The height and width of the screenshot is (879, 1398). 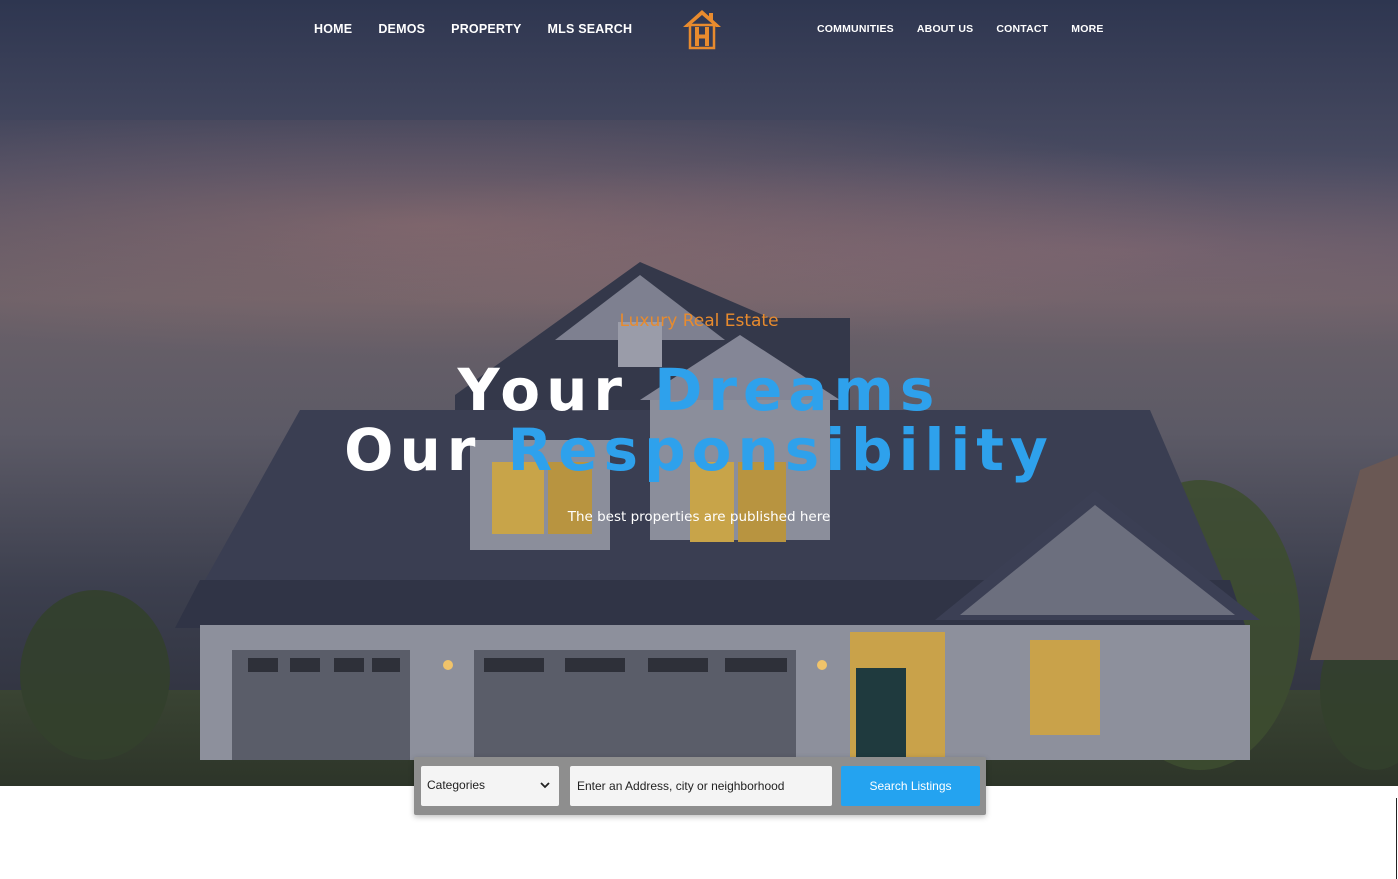 I want to click on search-listings-button: Search Listings, so click(x=910, y=786).